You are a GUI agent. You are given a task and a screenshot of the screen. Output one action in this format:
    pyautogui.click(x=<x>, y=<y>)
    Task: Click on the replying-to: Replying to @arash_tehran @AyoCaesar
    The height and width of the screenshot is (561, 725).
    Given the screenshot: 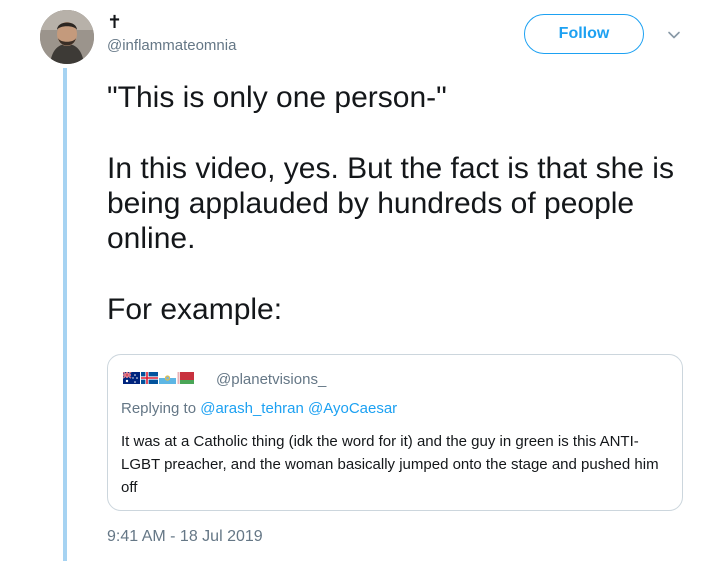 What is the action you would take?
    pyautogui.click(x=259, y=409)
    